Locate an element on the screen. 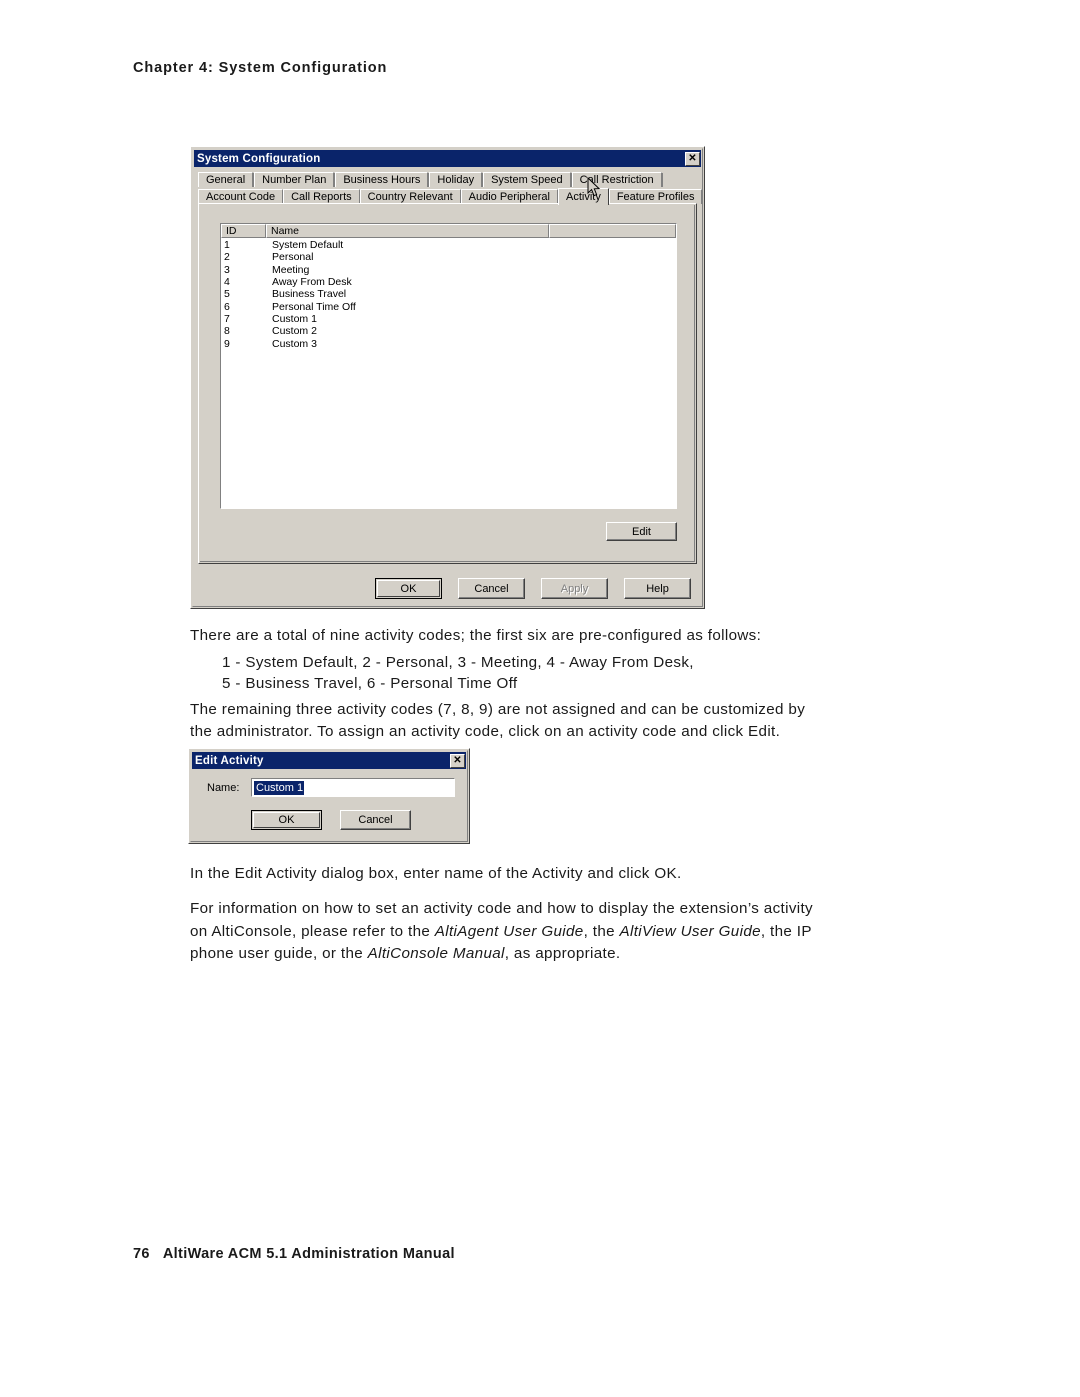  activity-id-cell: 8 is located at coordinates (227, 331).